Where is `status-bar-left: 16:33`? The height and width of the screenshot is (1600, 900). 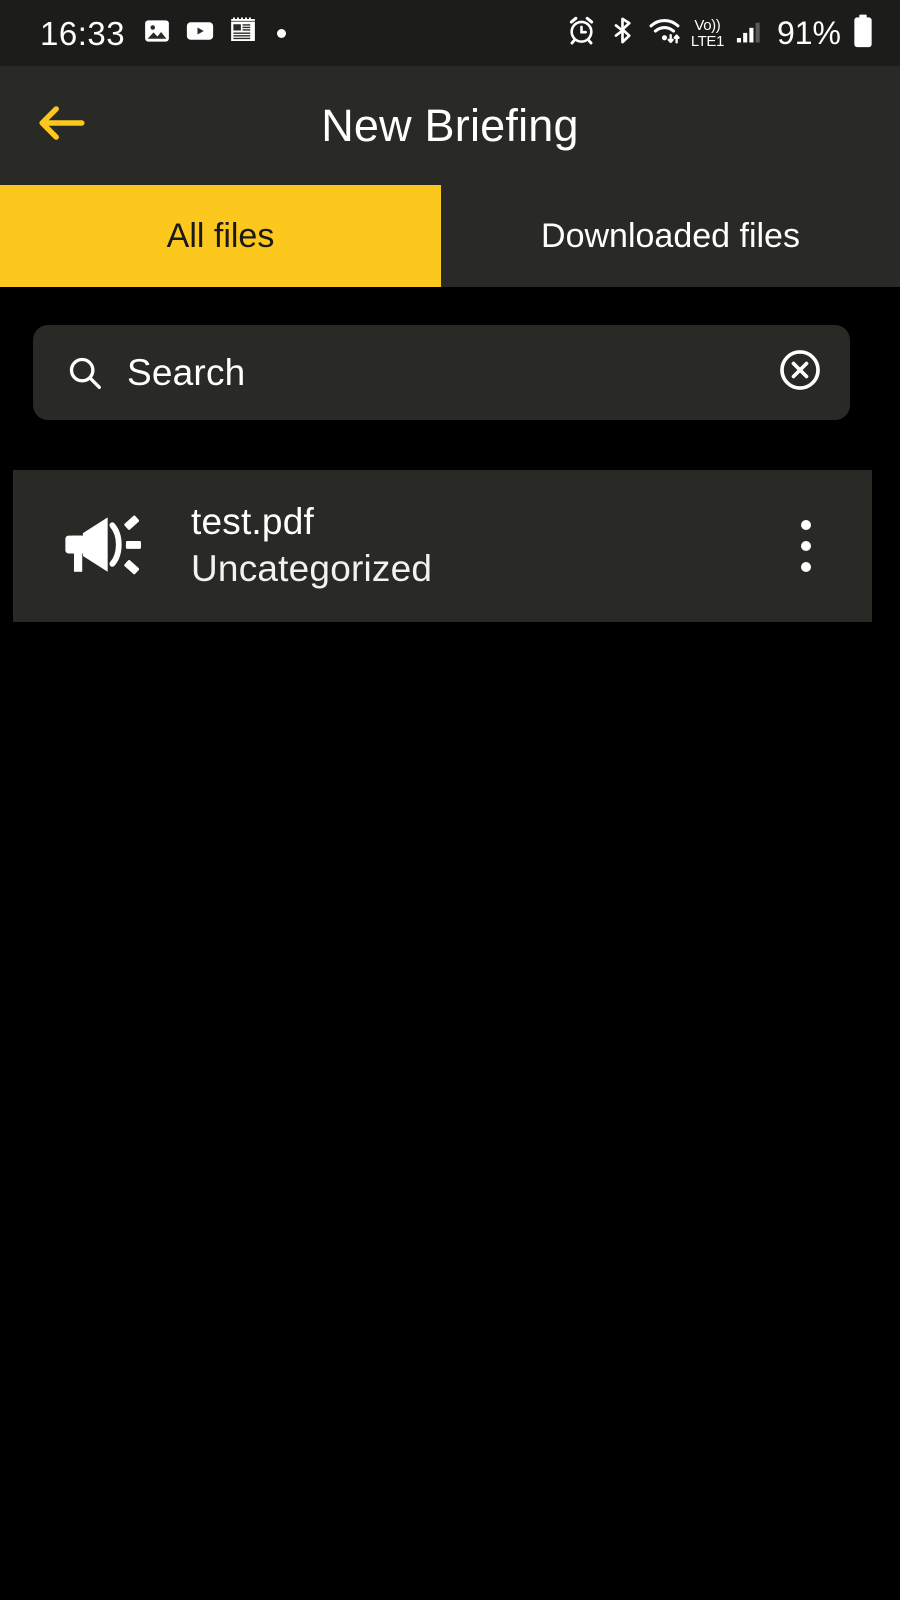 status-bar-left: 16:33 is located at coordinates (163, 33).